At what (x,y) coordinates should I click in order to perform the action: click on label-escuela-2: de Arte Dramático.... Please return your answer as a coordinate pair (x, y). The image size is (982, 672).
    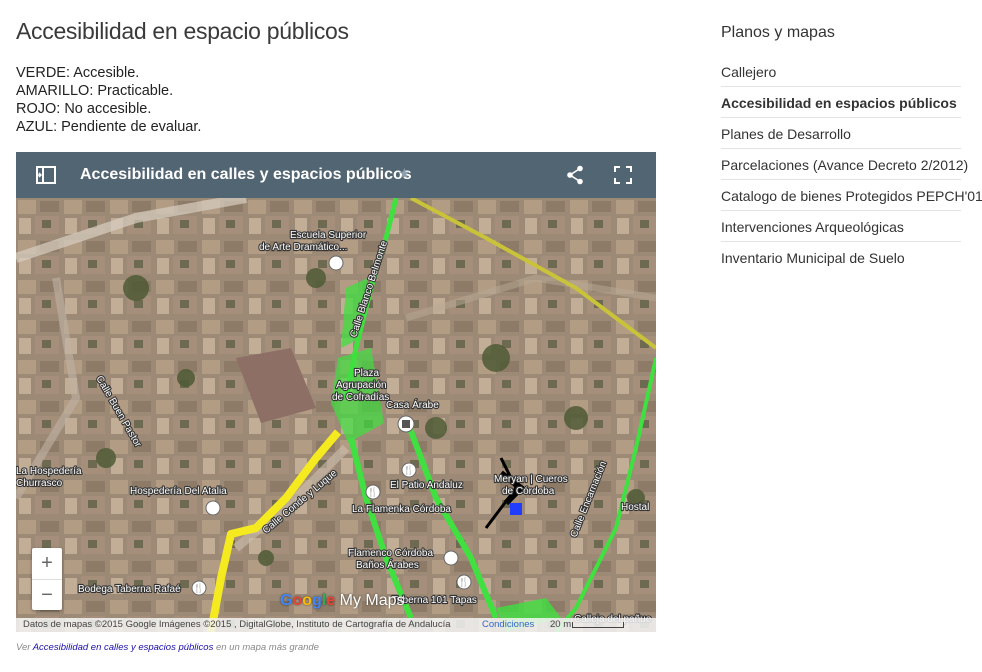
    Looking at the image, I should click on (303, 247).